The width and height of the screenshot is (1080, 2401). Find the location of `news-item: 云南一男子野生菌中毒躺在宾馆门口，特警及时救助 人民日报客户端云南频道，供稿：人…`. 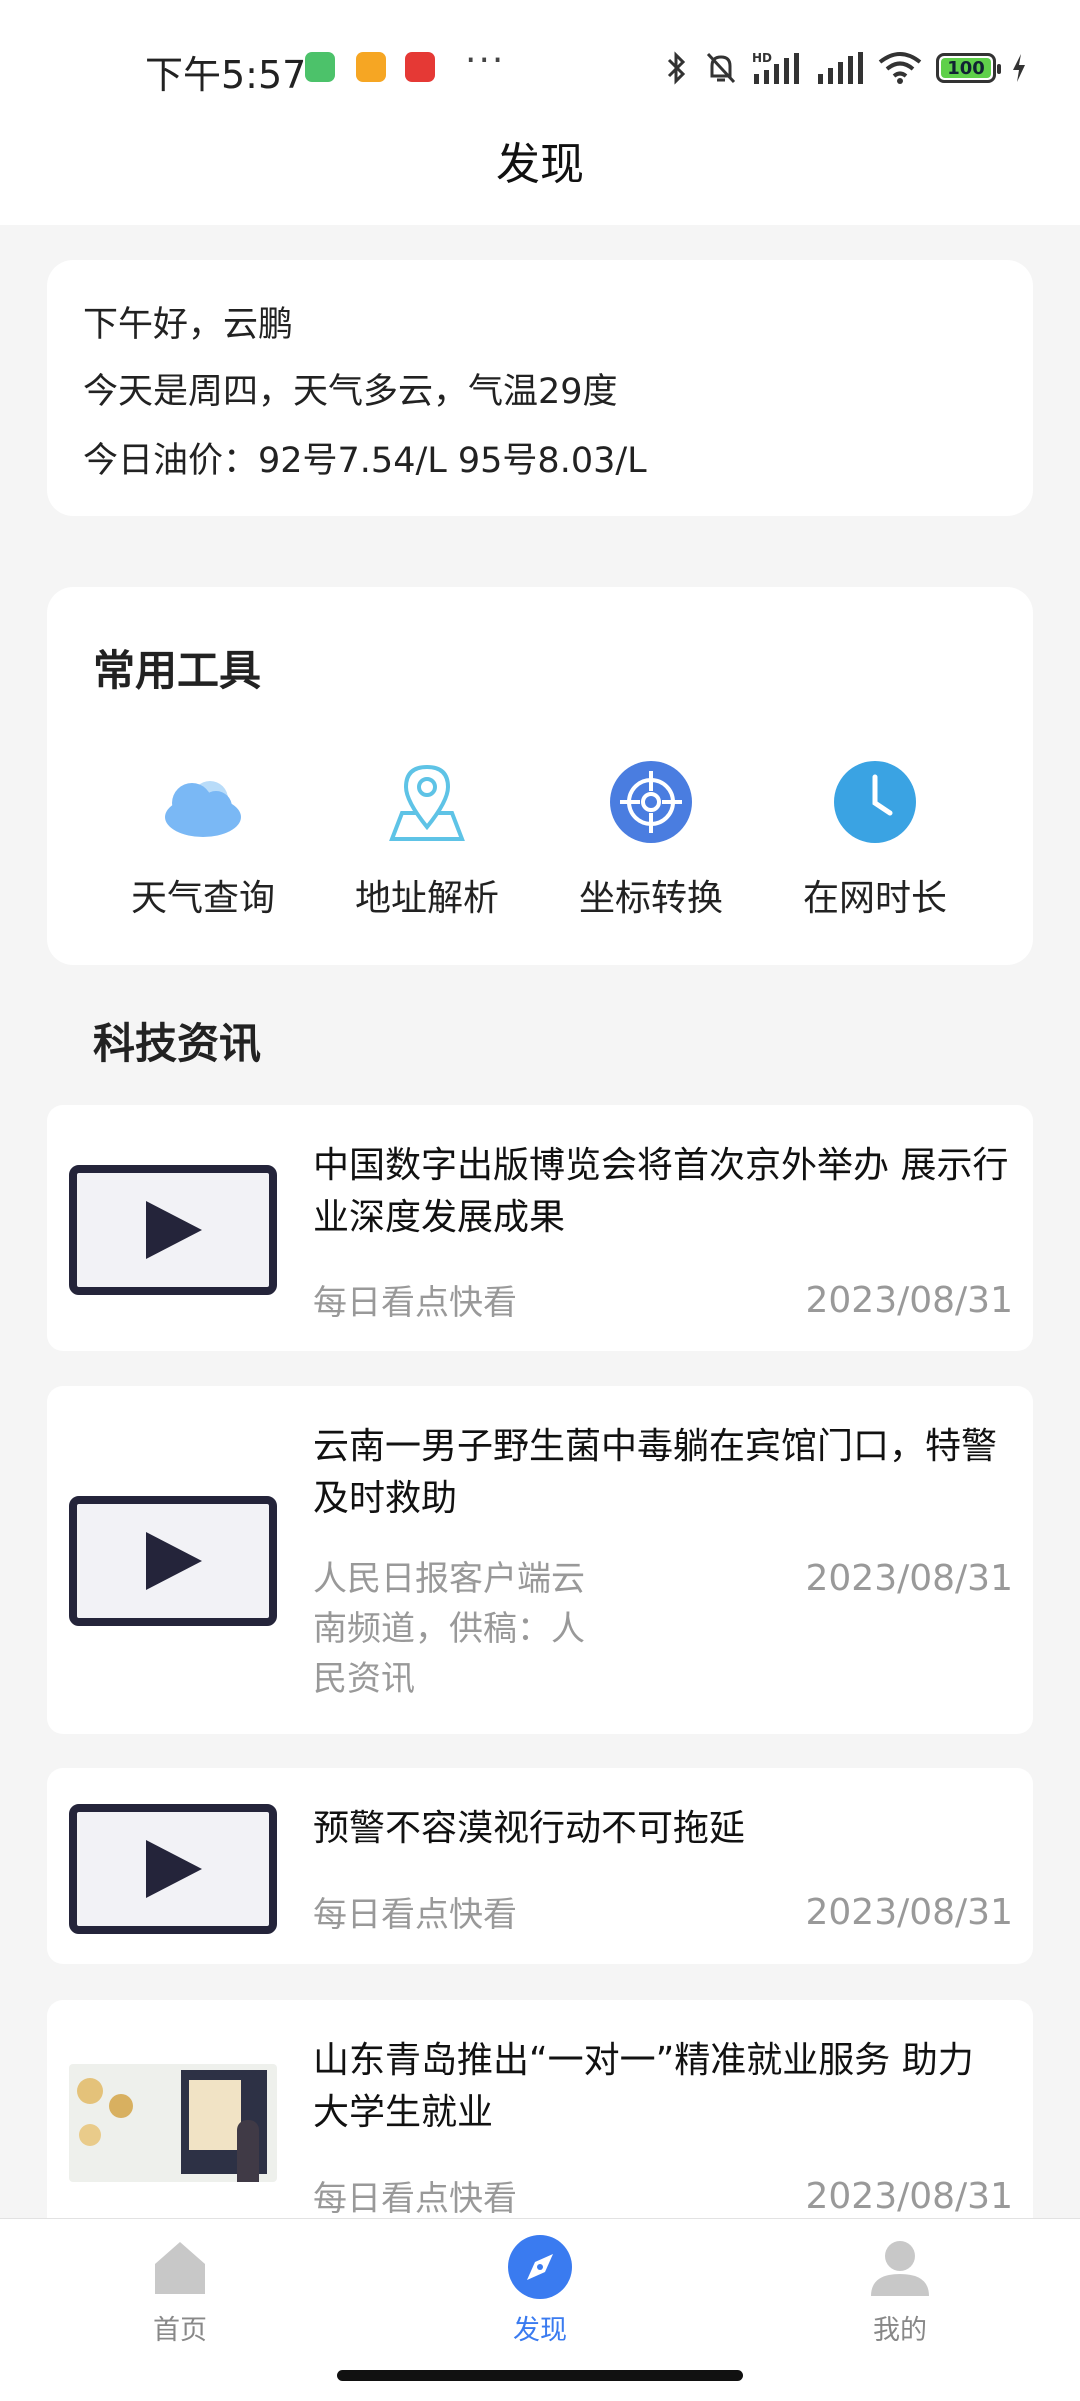

news-item: 云南一男子野生菌中毒躺在宾馆门口，特警及时救助 人民日报客户端云南频道，供稿：人… is located at coordinates (540, 1560).